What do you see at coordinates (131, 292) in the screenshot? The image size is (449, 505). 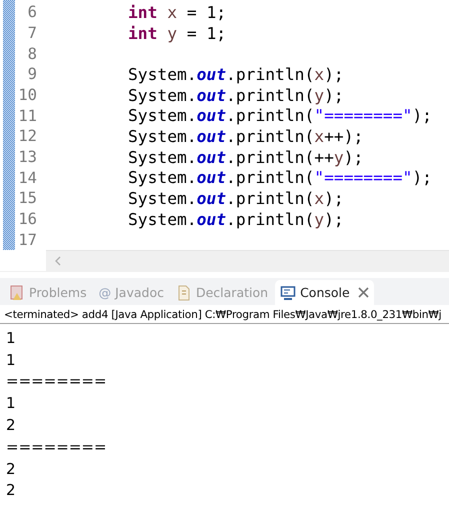 I see `view-tab: @ Javadoc` at bounding box center [131, 292].